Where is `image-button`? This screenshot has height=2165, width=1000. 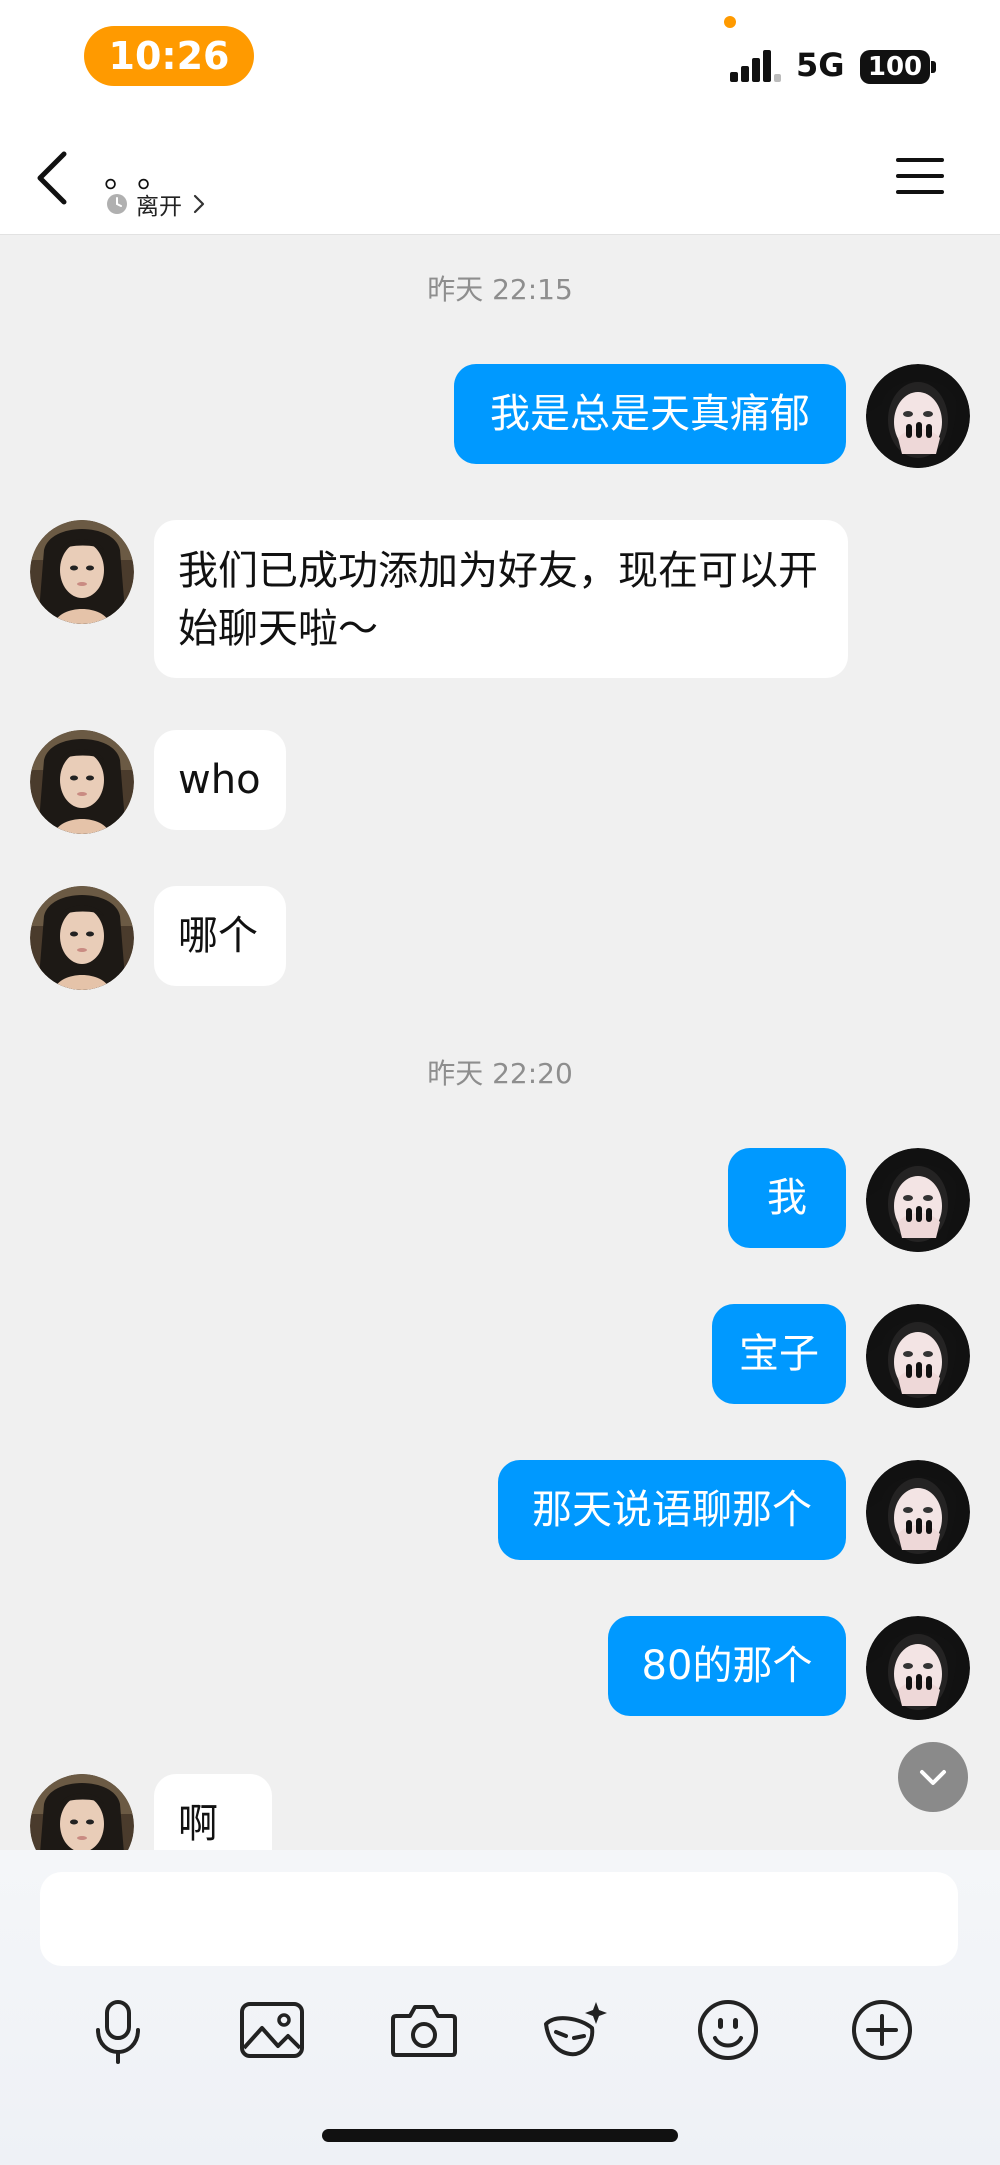
image-button is located at coordinates (272, 2030).